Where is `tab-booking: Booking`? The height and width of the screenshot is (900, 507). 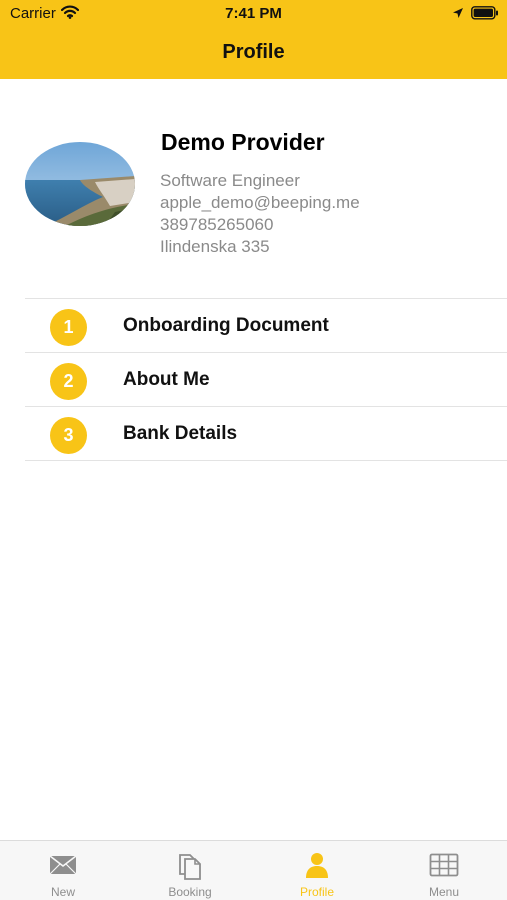 tab-booking: Booking is located at coordinates (190, 870).